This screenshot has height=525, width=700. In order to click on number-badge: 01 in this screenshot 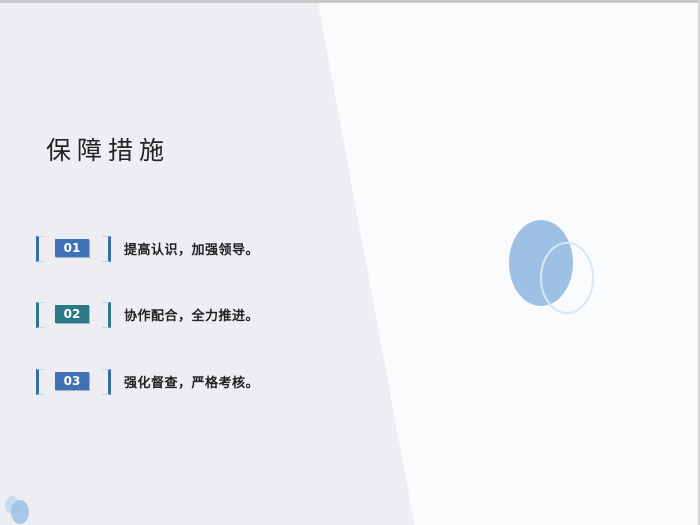, I will do `click(72, 248)`.